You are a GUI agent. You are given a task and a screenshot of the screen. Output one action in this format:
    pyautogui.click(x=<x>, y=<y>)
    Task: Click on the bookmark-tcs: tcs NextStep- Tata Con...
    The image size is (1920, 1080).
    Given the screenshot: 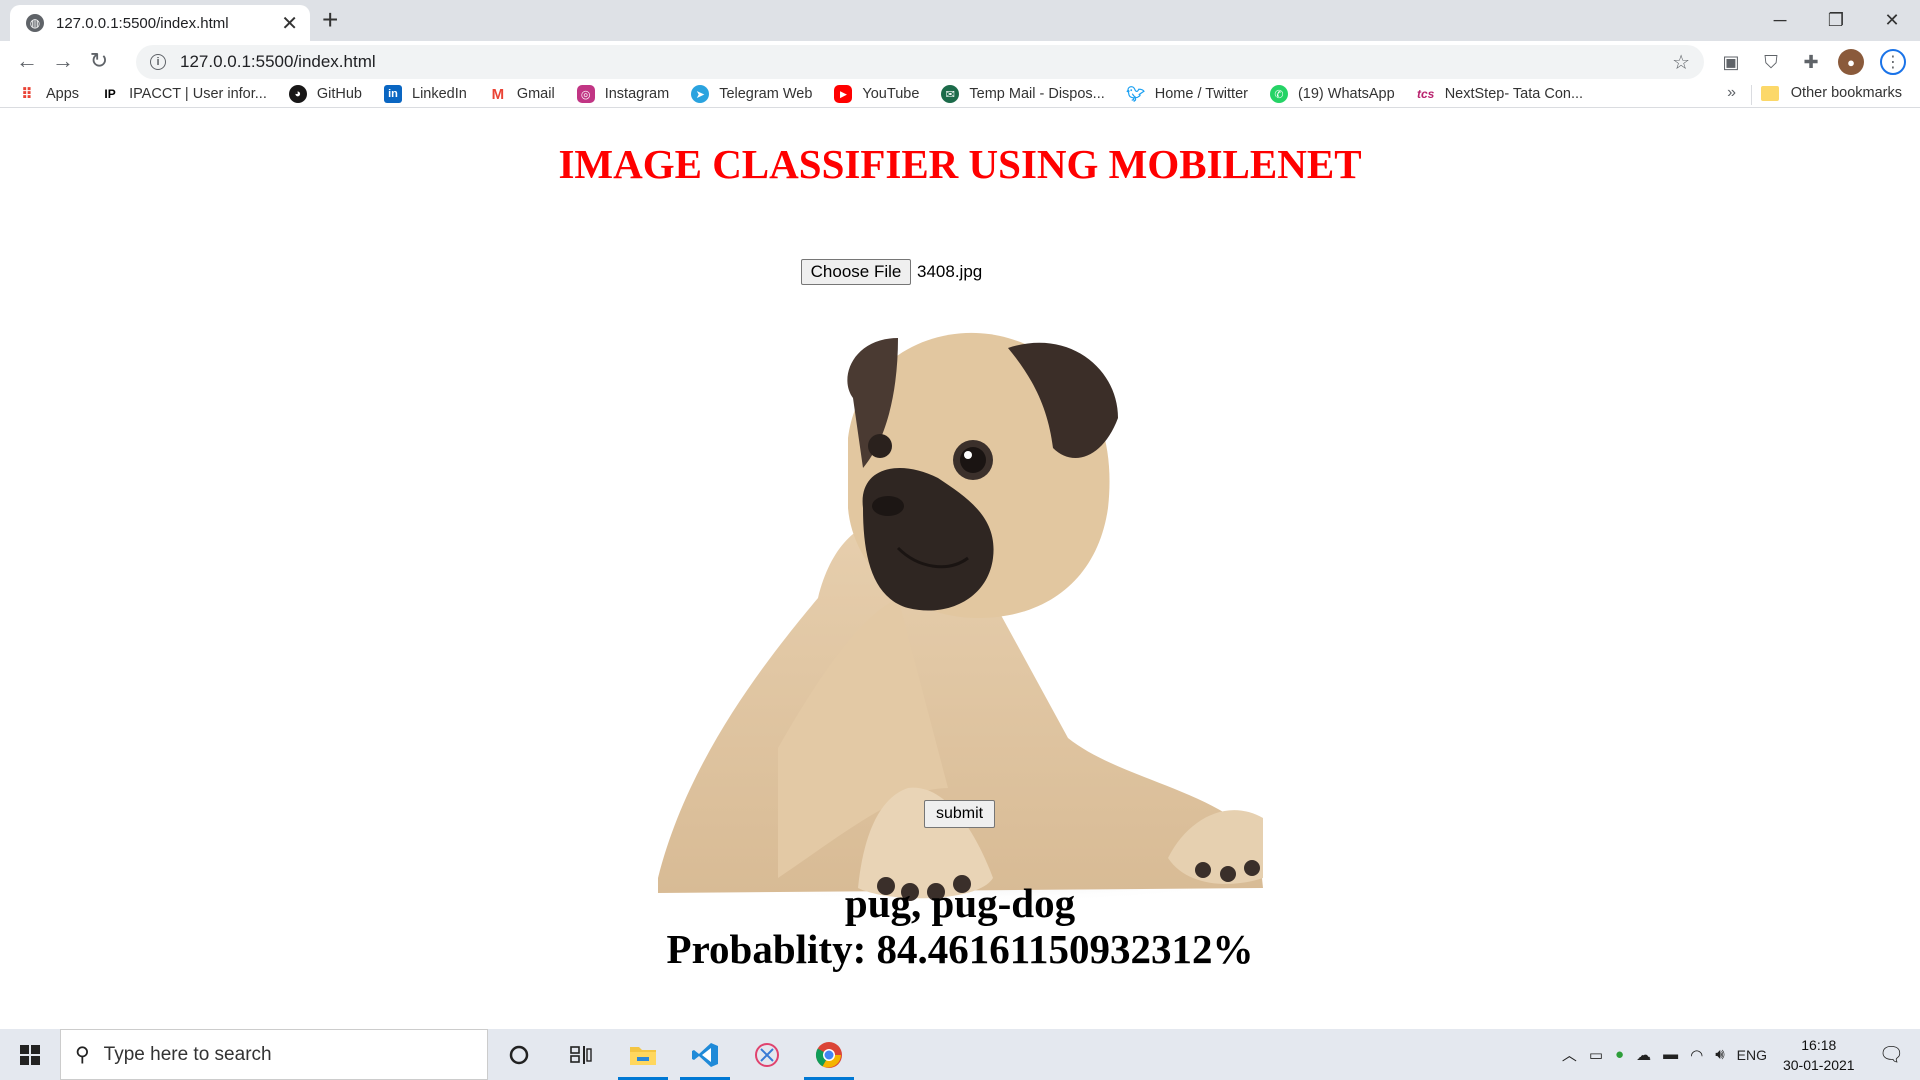 What is the action you would take?
    pyautogui.click(x=1500, y=94)
    